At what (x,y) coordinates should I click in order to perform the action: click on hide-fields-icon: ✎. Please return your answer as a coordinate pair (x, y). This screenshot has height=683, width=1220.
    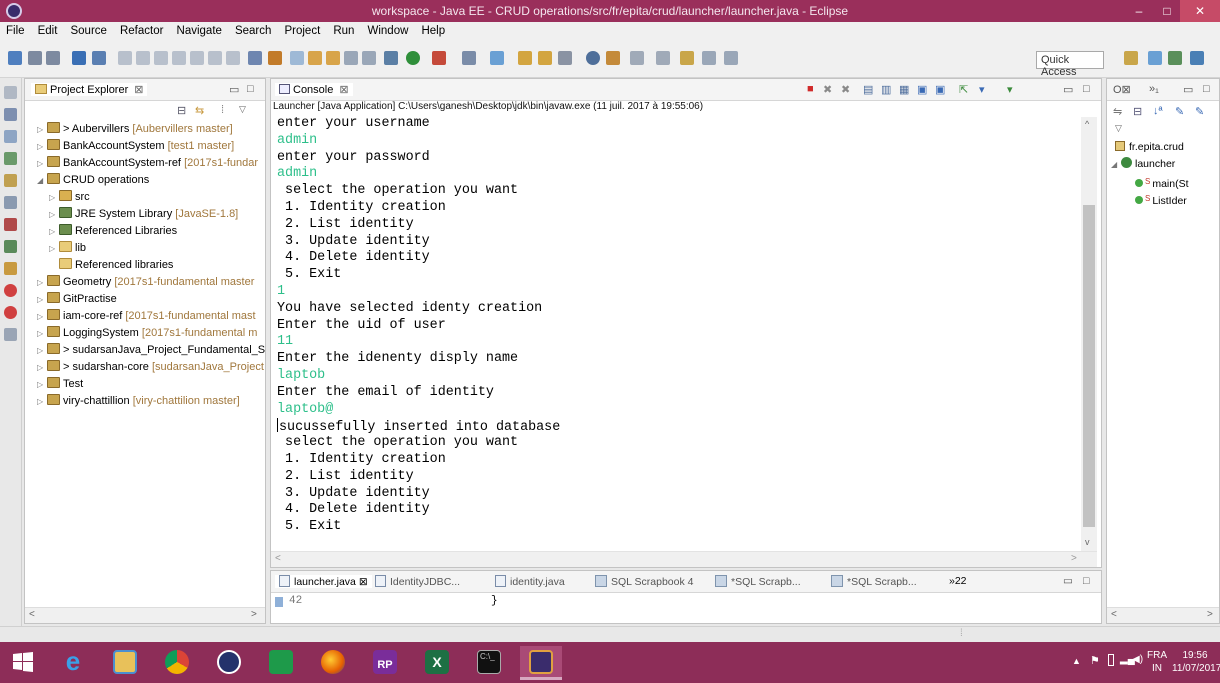
    Looking at the image, I should click on (1179, 111).